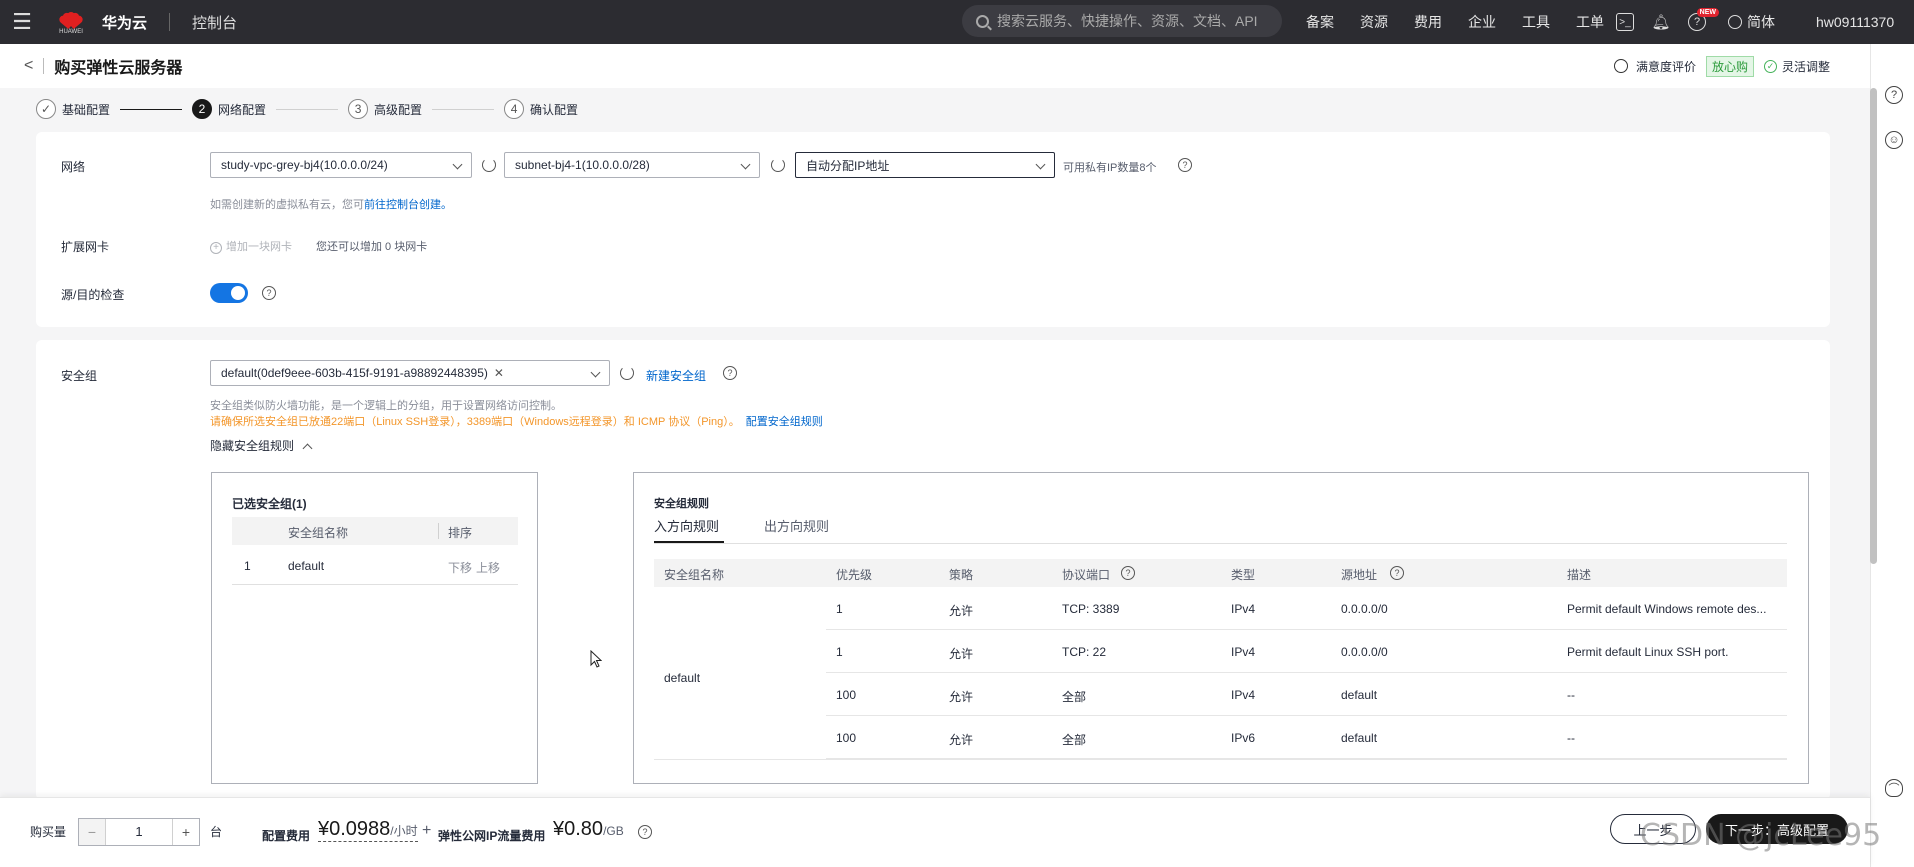 The image size is (1914, 867). What do you see at coordinates (925, 165) in the screenshot?
I see `ip-mode-select: 自动分配IP地址` at bounding box center [925, 165].